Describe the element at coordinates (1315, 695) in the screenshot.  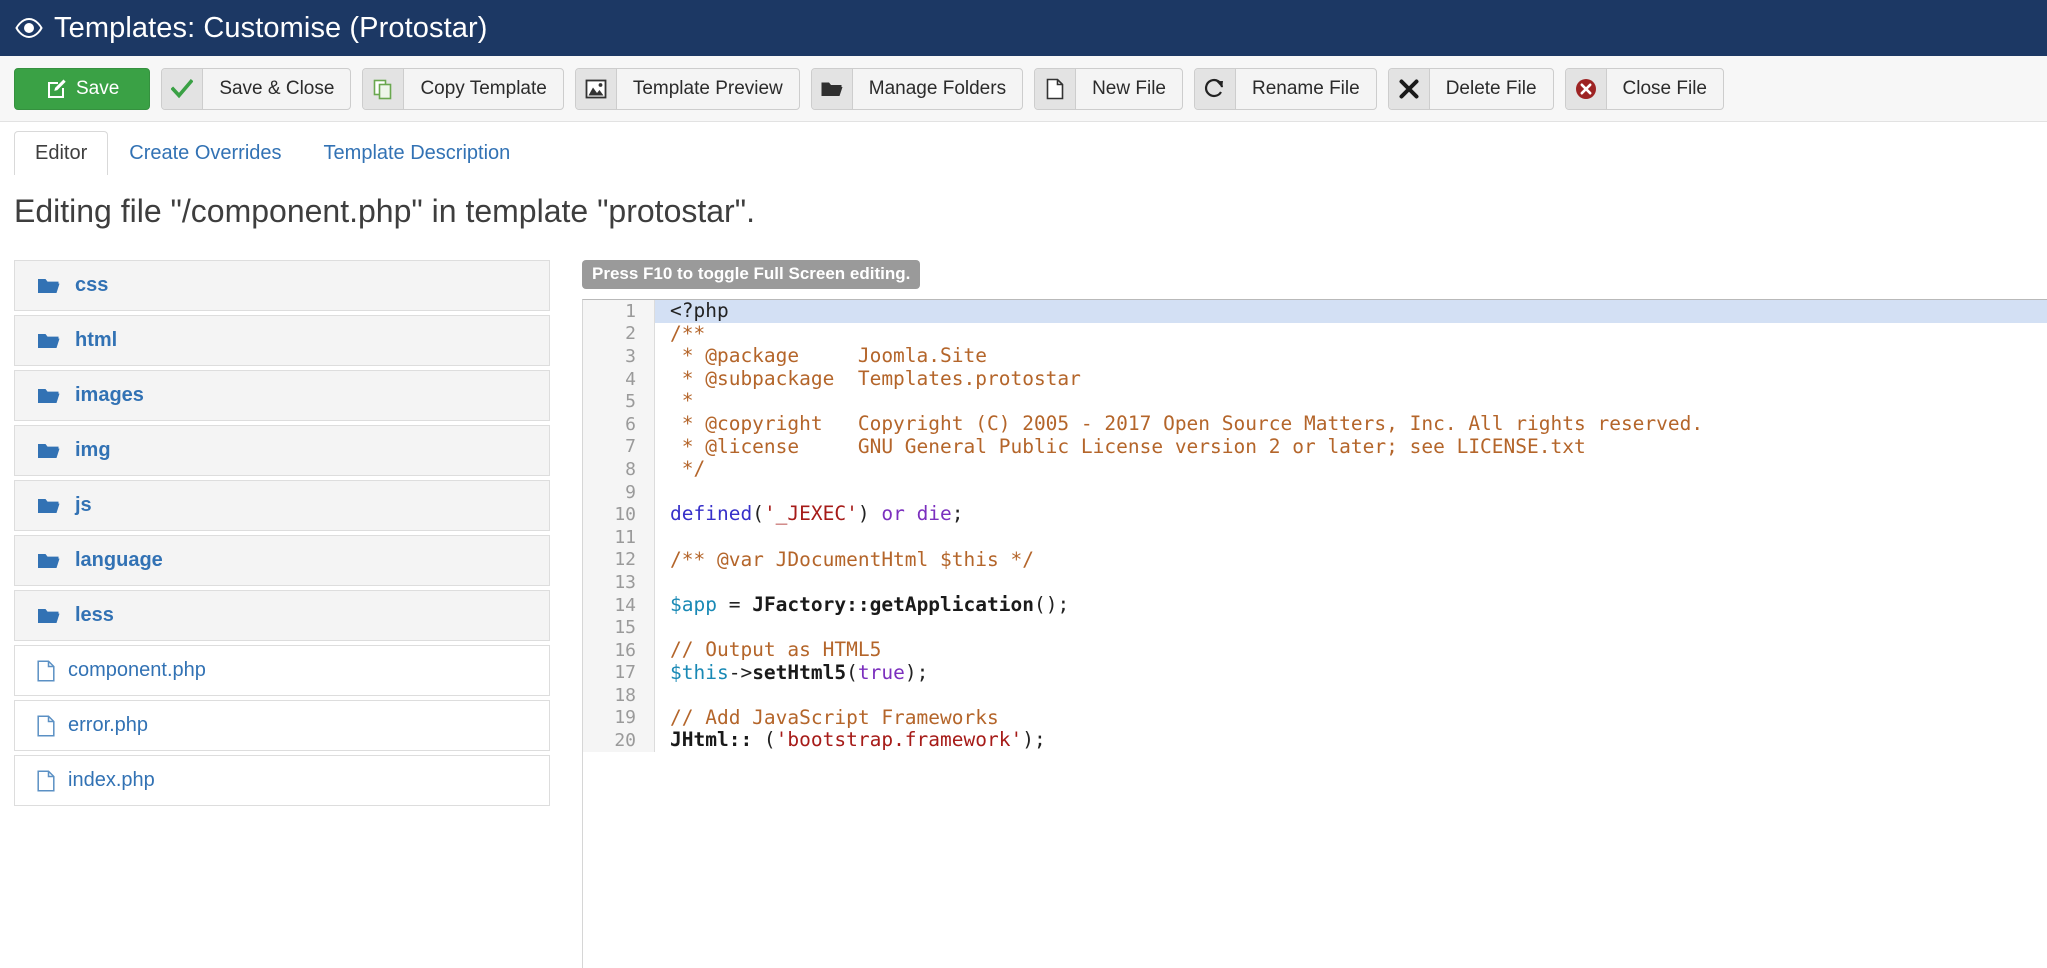
I see `code-line: 18` at that location.